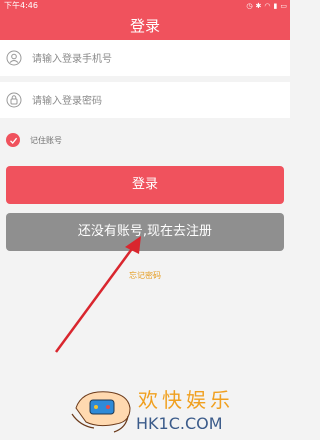 Image resolution: width=320 pixels, height=440 pixels. What do you see at coordinates (179, 423) in the screenshot?
I see `watermark-site: HK1C.COM` at bounding box center [179, 423].